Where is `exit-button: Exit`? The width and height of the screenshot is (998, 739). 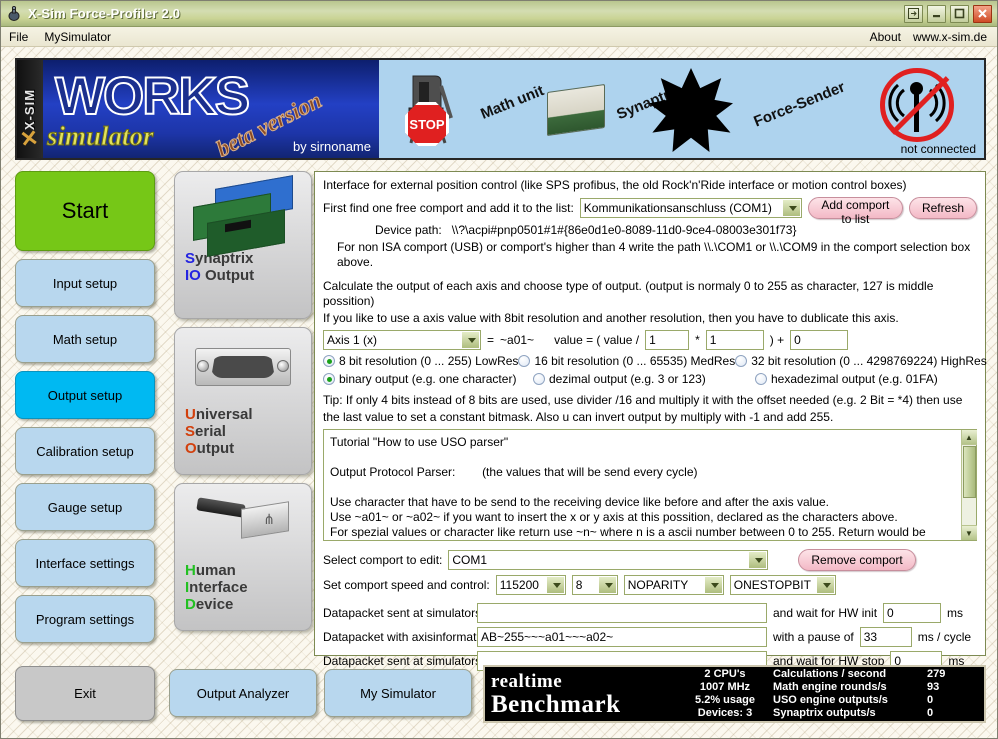
exit-button: Exit is located at coordinates (85, 693).